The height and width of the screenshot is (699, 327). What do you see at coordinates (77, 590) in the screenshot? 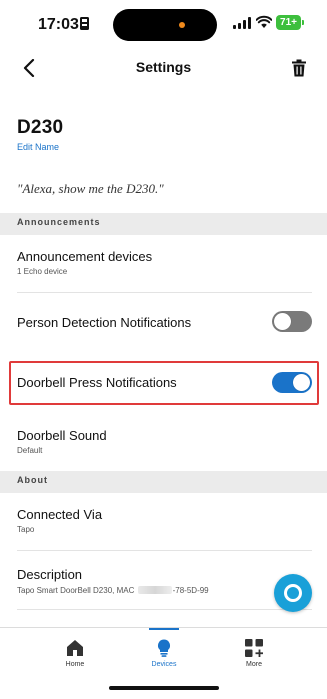
I see `description-prefix: Tapo Smart DoorBell D230, MAC` at bounding box center [77, 590].